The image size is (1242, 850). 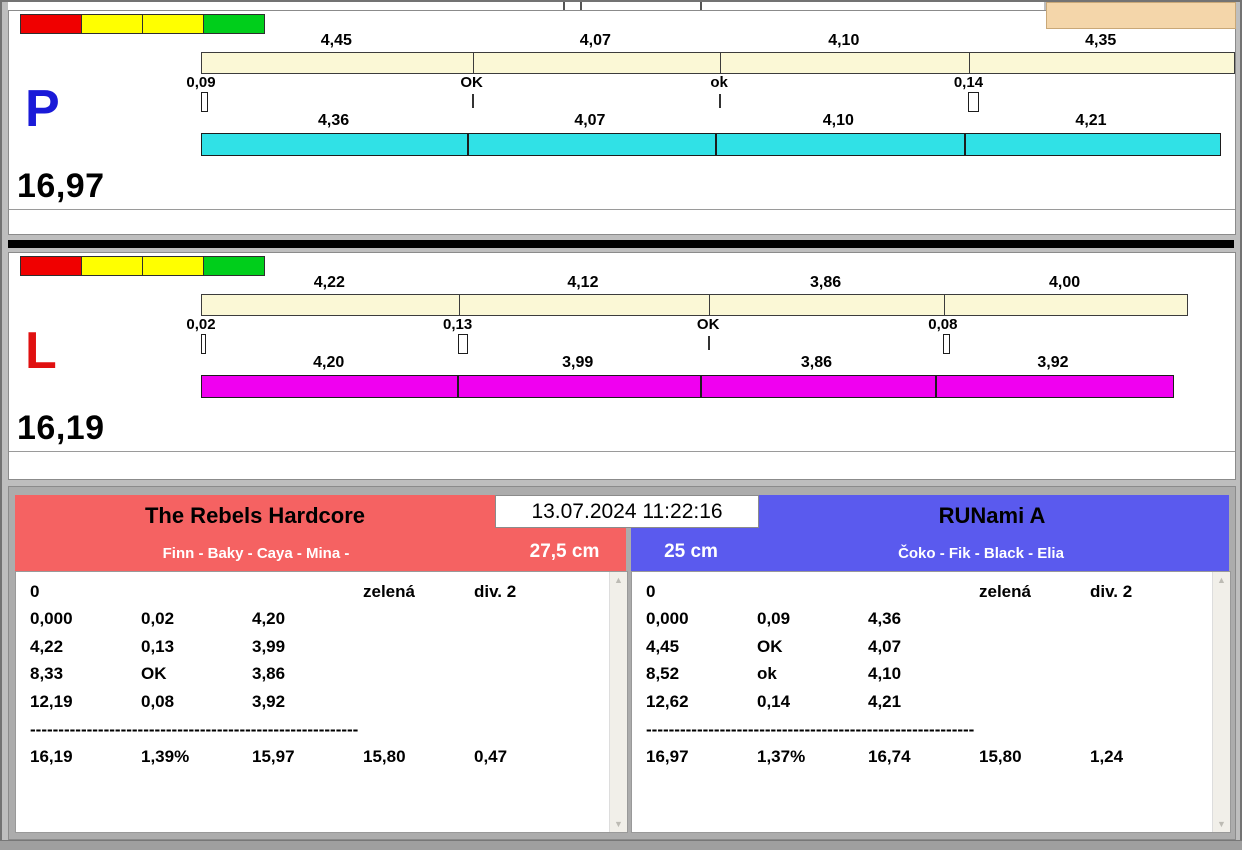 I want to click on split-value: 4,07, so click(x=595, y=40).